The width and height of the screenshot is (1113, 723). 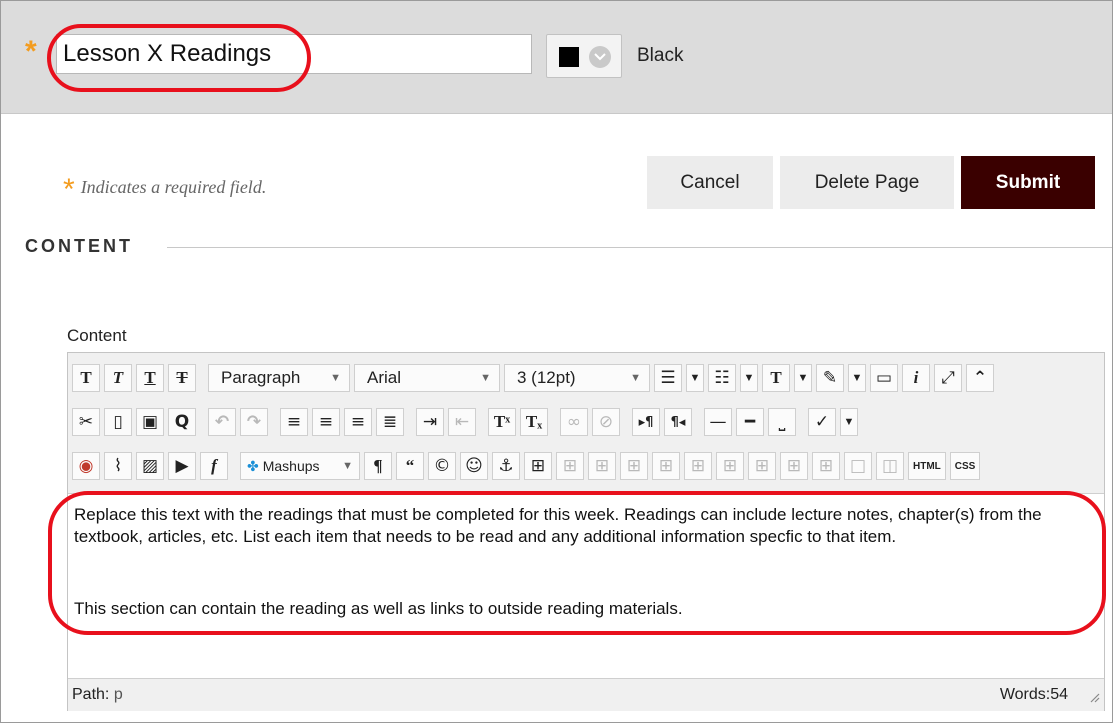 I want to click on align-left-icon: ≡, so click(x=294, y=422).